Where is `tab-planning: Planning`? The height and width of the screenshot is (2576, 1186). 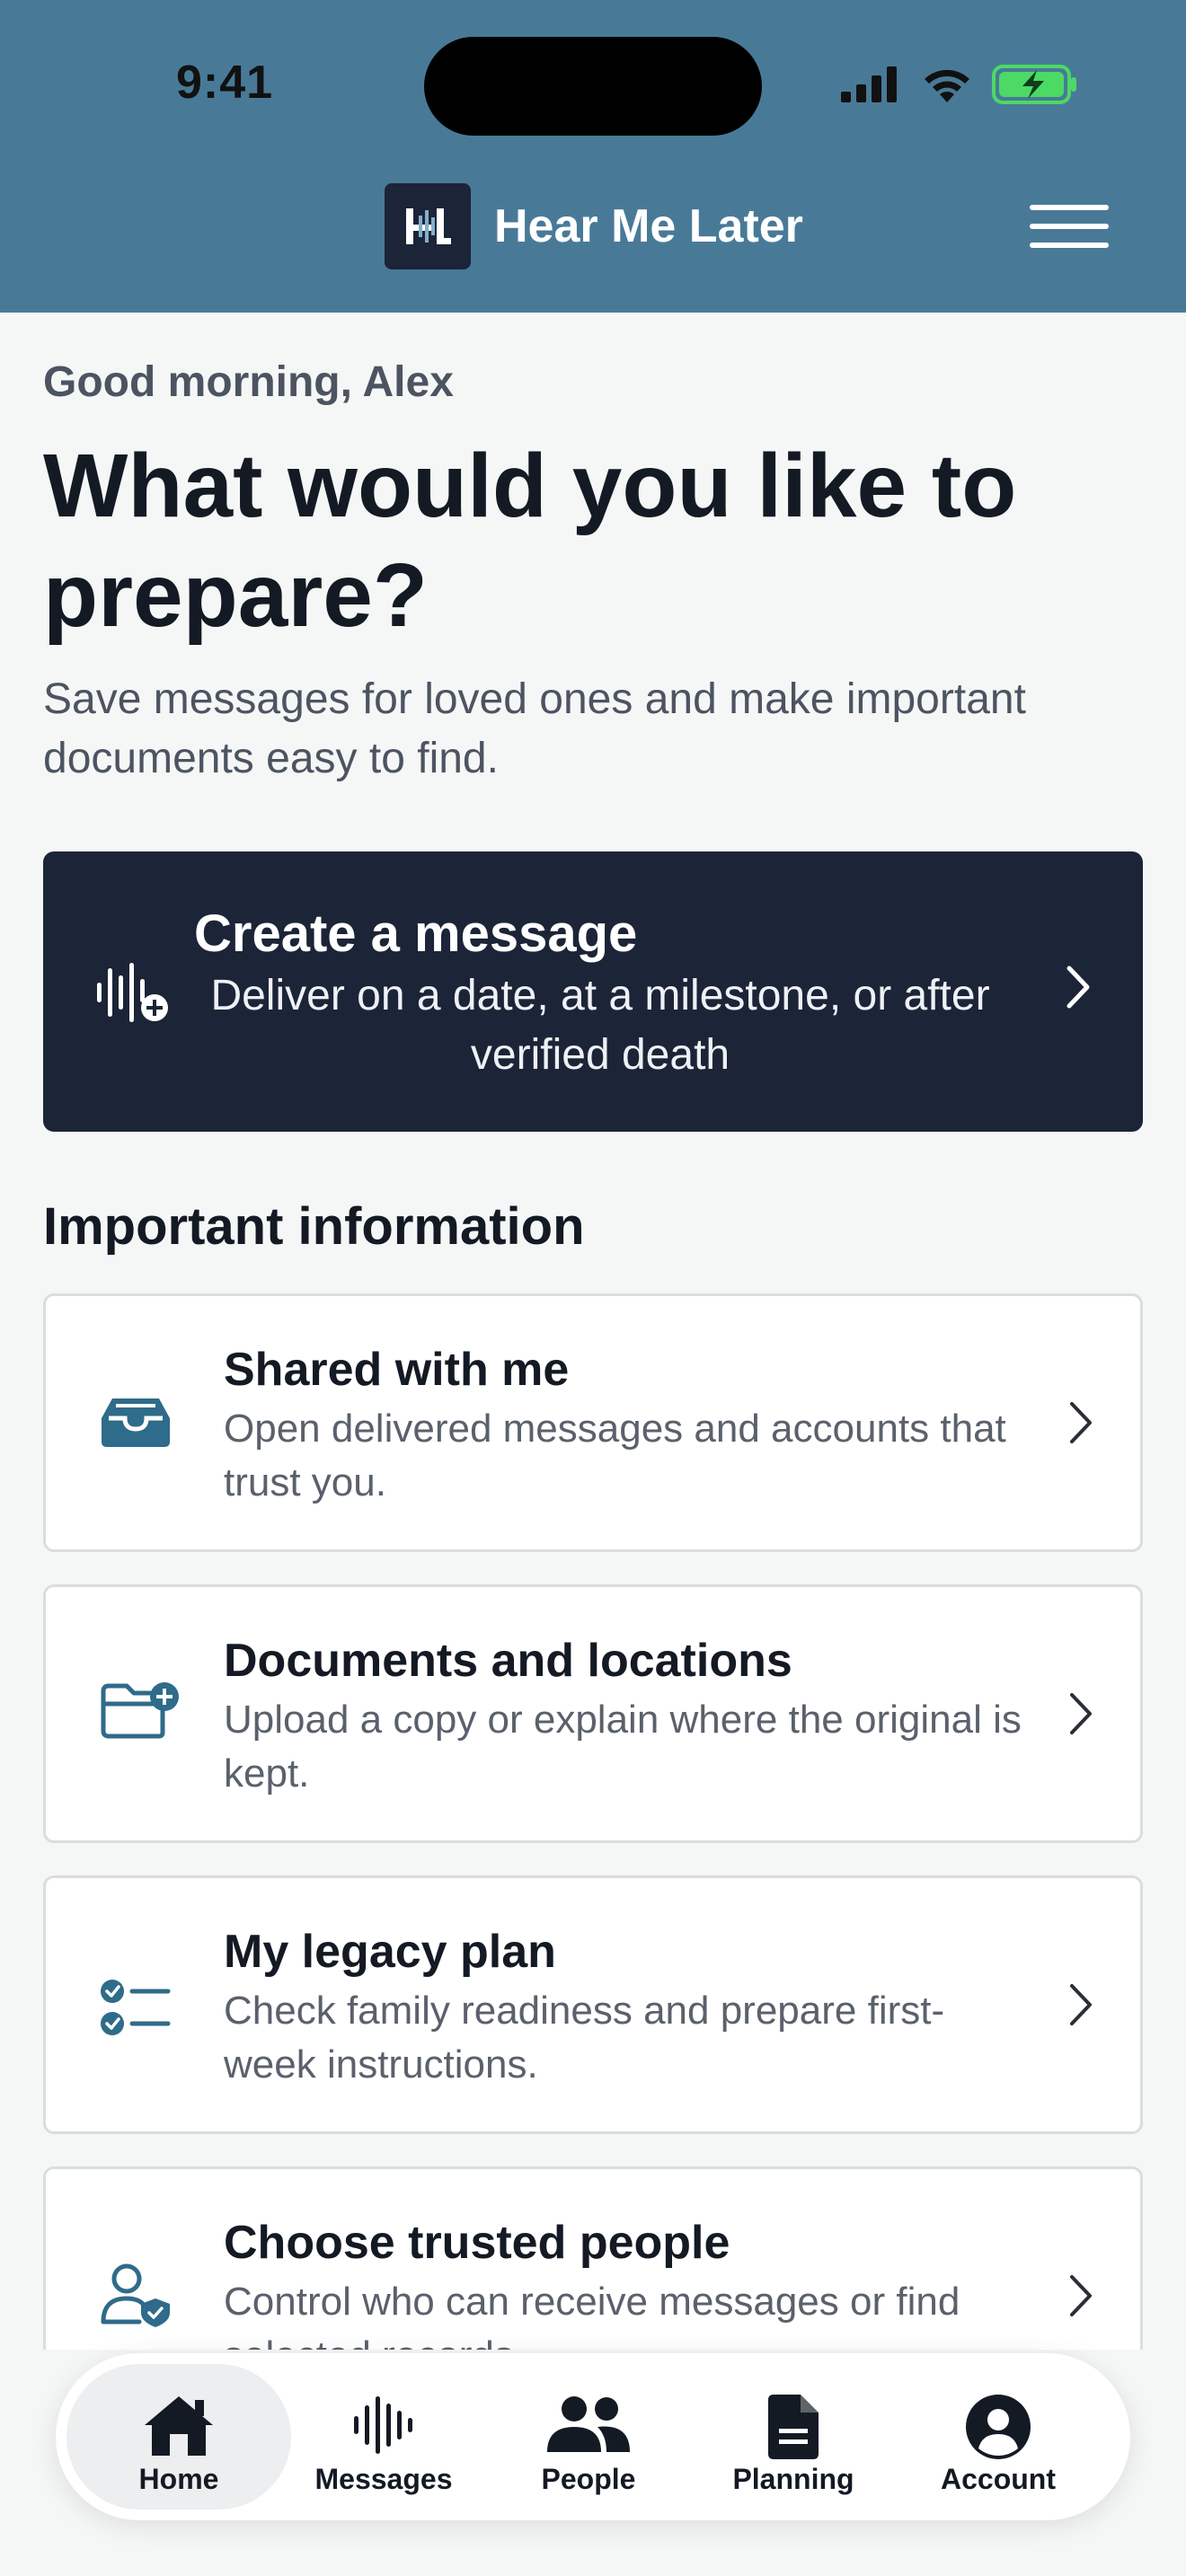
tab-planning: Planning is located at coordinates (793, 2437).